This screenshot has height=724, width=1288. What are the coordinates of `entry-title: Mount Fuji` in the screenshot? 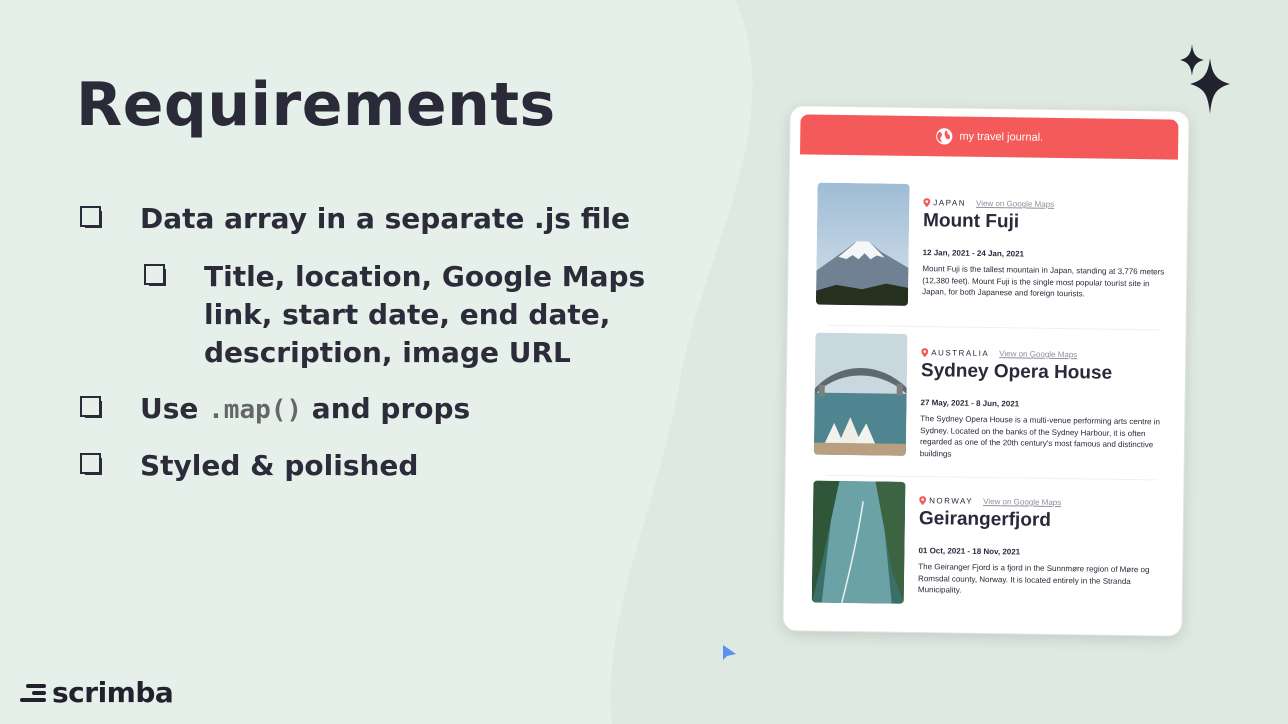 It's located at (971, 221).